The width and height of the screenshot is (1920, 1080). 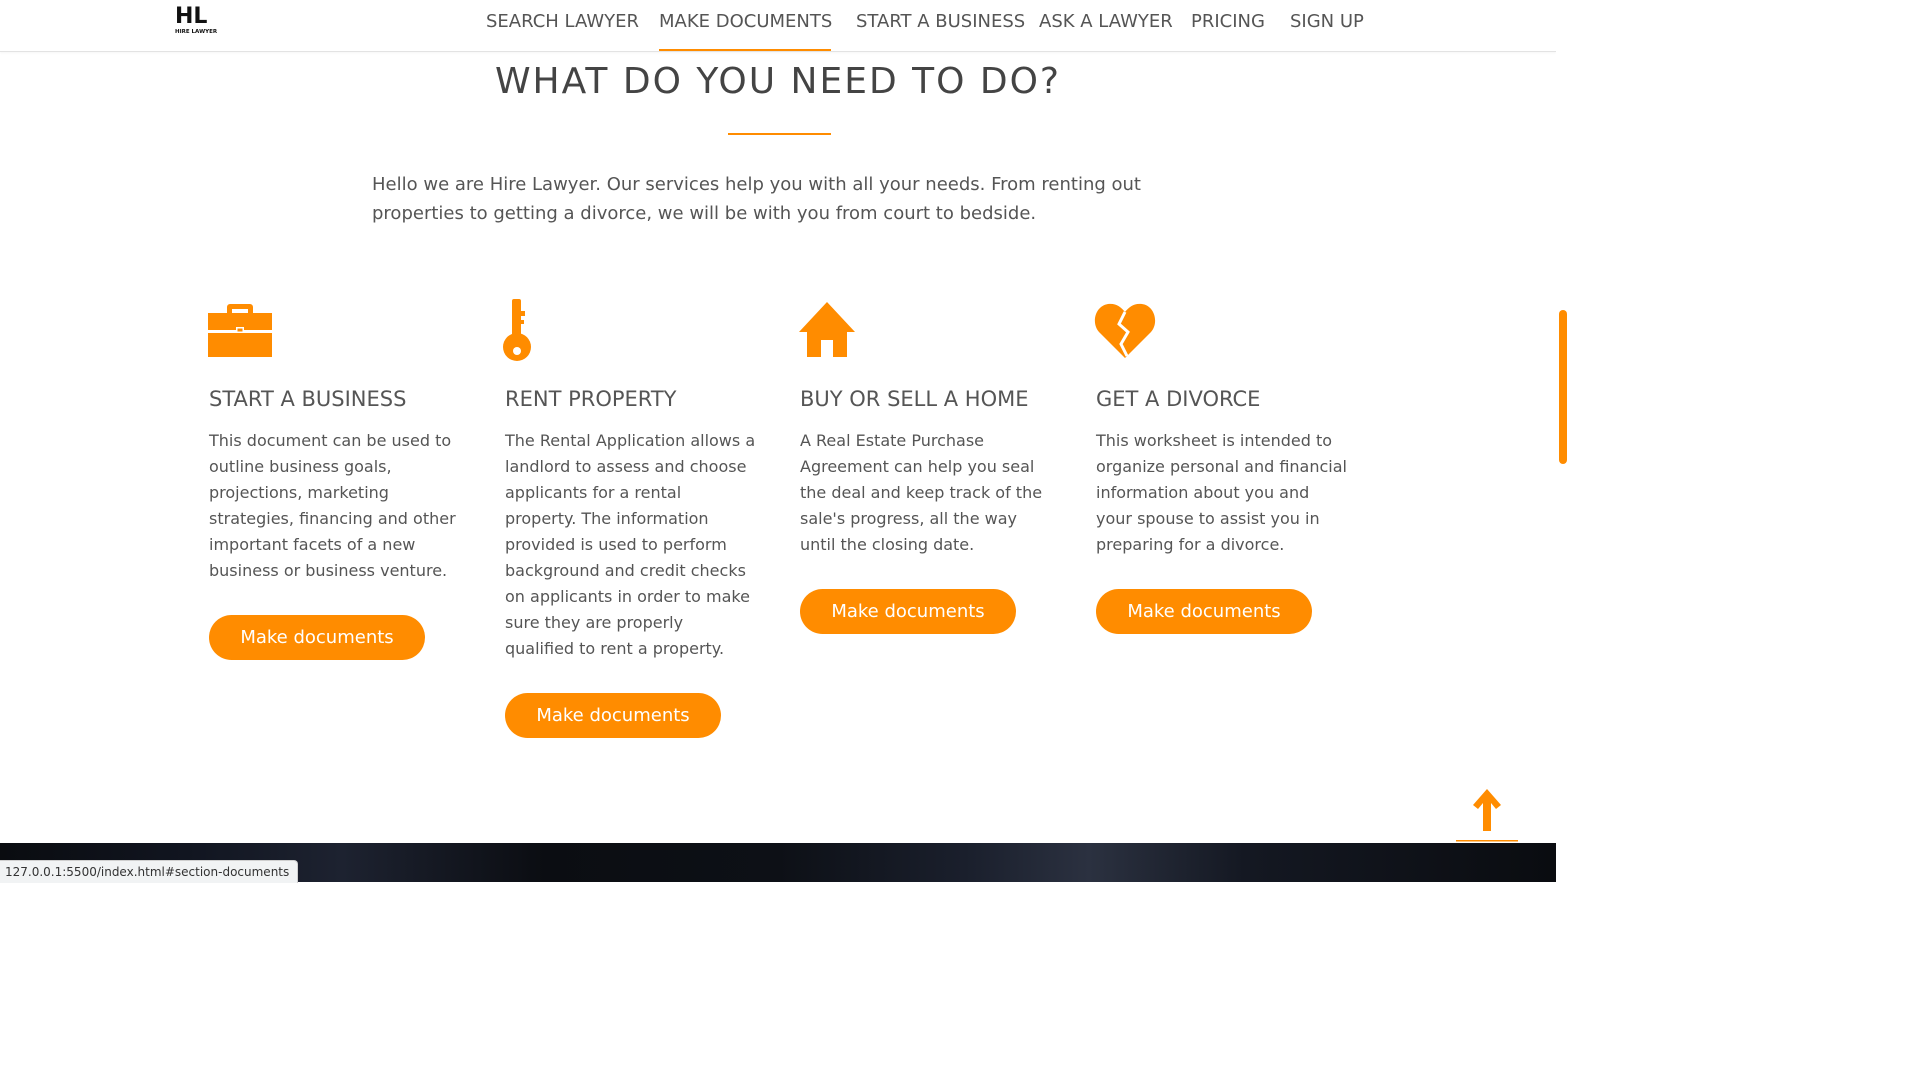 I want to click on logo-mark: HL, so click(x=191, y=16).